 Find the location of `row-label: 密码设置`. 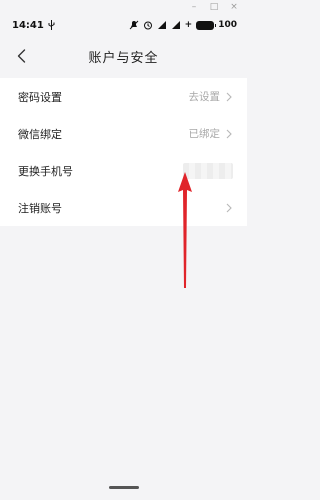

row-label: 密码设置 is located at coordinates (40, 97).